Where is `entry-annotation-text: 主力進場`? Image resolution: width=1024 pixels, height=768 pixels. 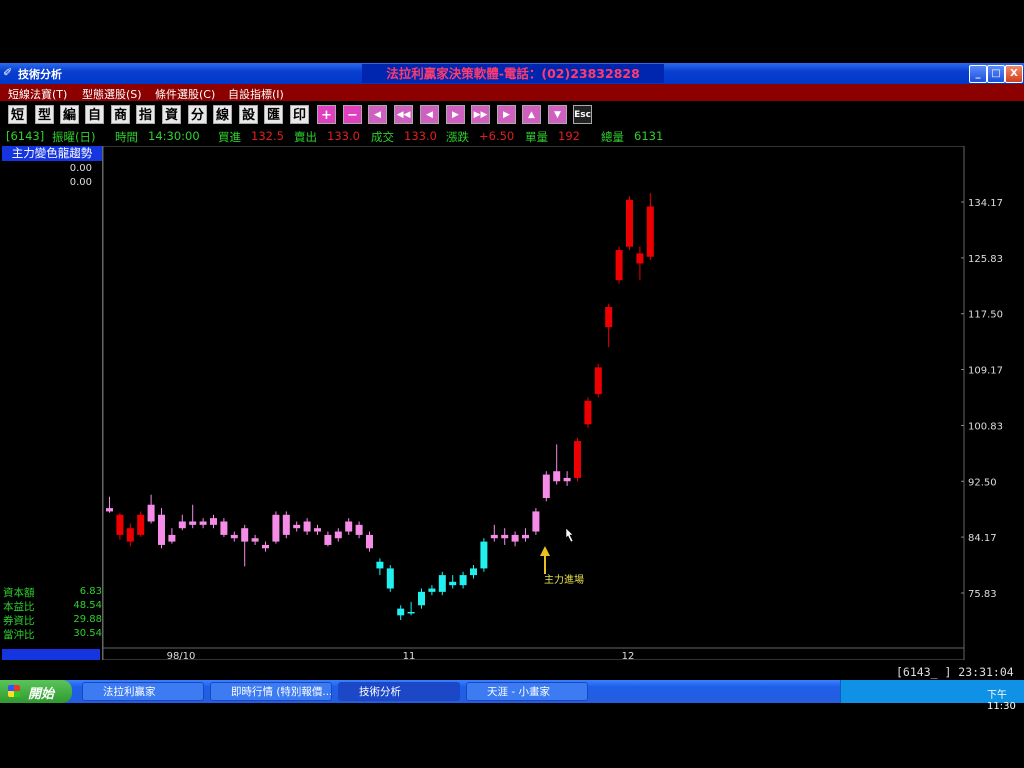 entry-annotation-text: 主力進場 is located at coordinates (564, 579).